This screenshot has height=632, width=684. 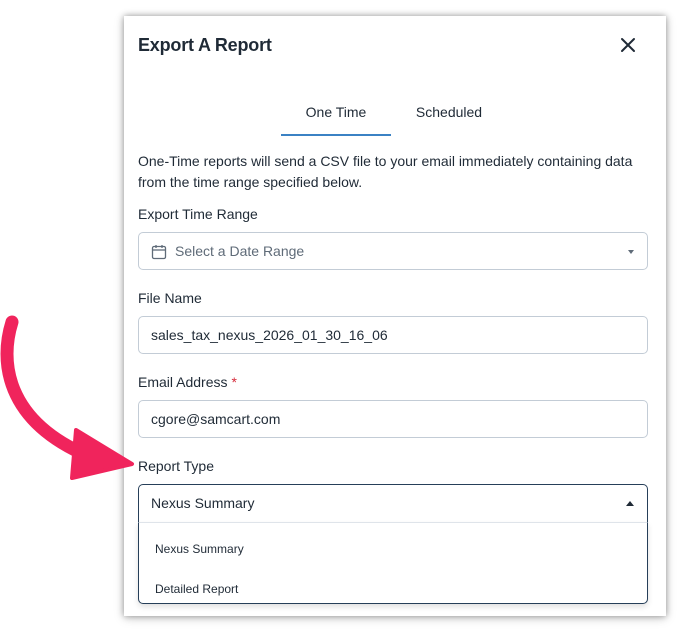 I want to click on email-label: Email Address *, so click(x=187, y=382).